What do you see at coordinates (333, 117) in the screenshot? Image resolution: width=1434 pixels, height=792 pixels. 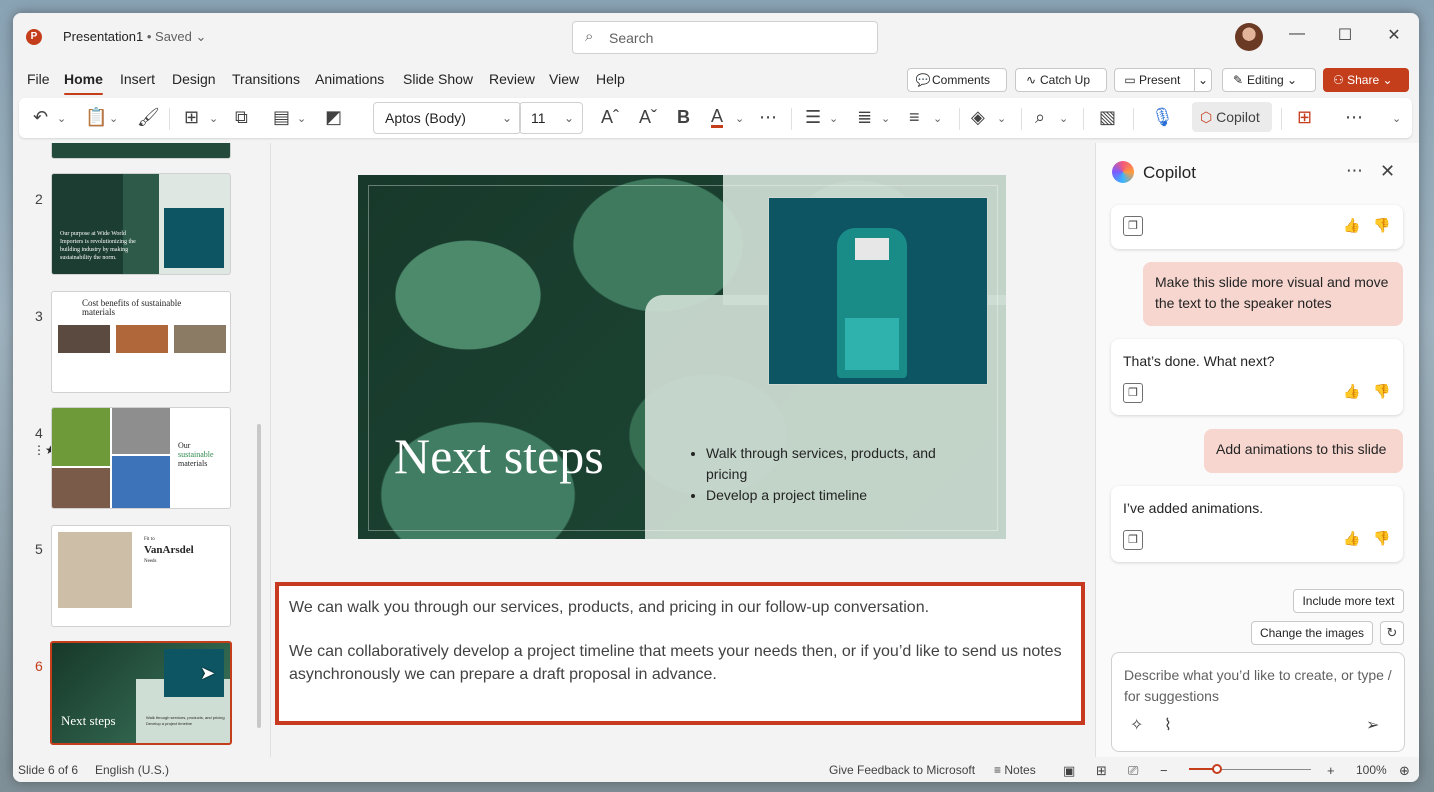 I see `background-icon: ◩` at bounding box center [333, 117].